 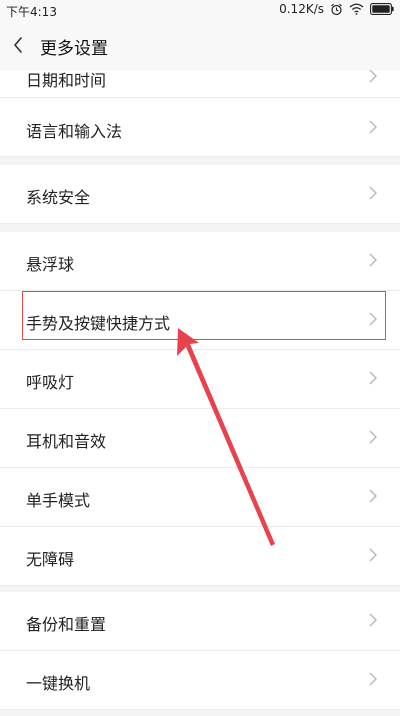 I want to click on setting-label: 手势及按键快捷方式, so click(x=98, y=323).